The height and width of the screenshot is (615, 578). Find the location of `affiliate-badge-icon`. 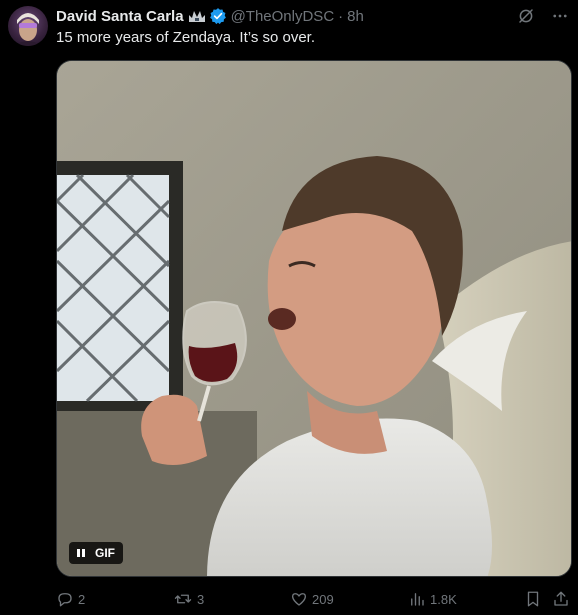

affiliate-badge-icon is located at coordinates (197, 16).